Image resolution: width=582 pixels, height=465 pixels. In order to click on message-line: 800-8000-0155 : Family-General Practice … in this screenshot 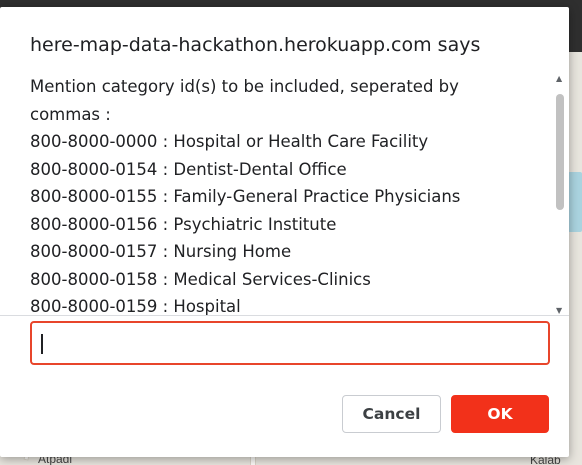, I will do `click(245, 196)`.